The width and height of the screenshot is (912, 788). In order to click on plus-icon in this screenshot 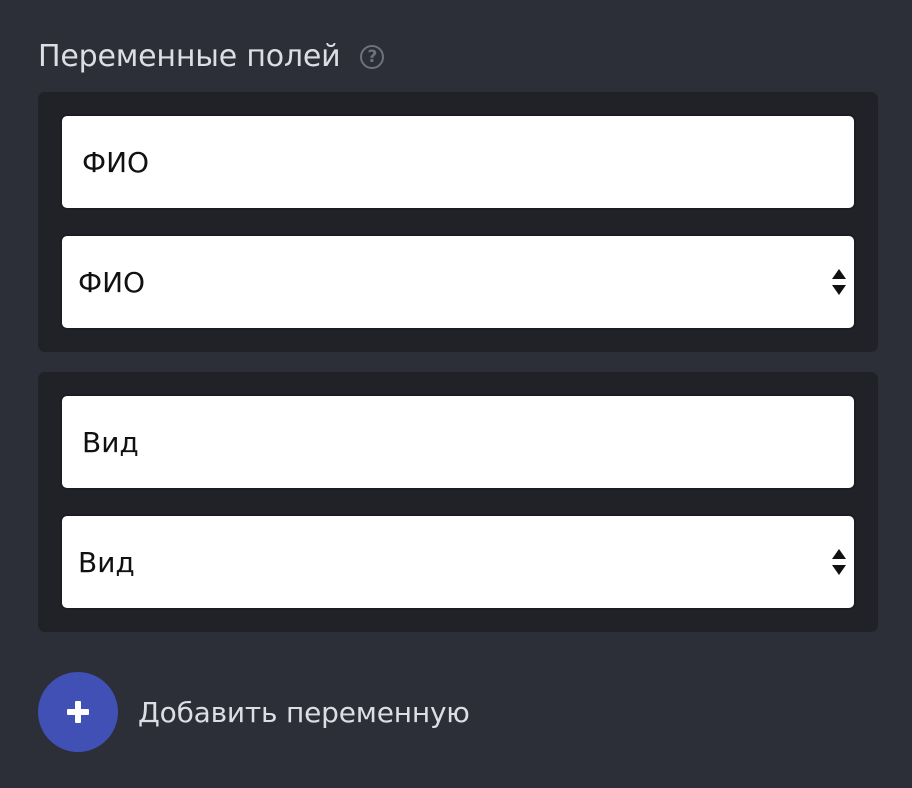, I will do `click(78, 712)`.